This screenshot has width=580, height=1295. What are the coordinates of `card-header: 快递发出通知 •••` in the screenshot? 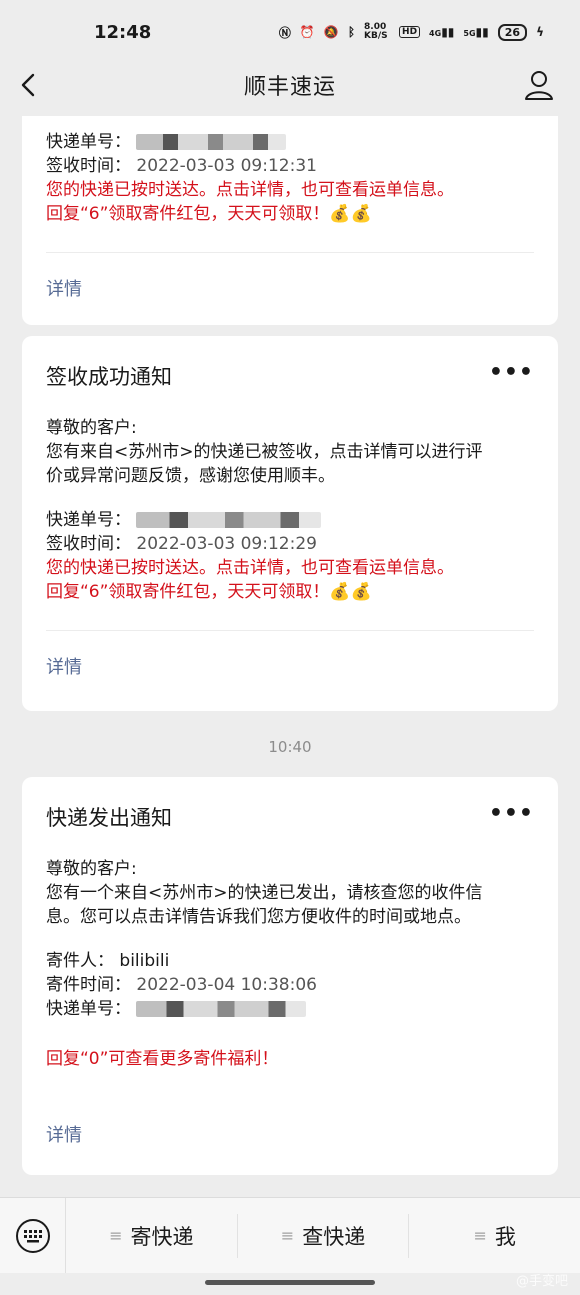 It's located at (290, 817).